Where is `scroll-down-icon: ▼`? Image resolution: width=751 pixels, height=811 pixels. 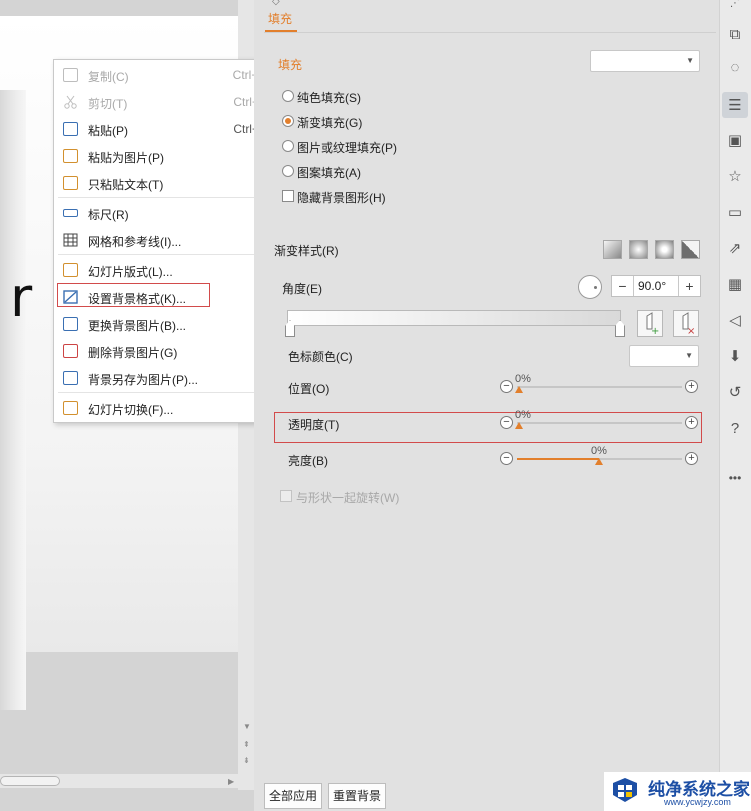
scroll-down-icon: ▼ is located at coordinates (247, 726).